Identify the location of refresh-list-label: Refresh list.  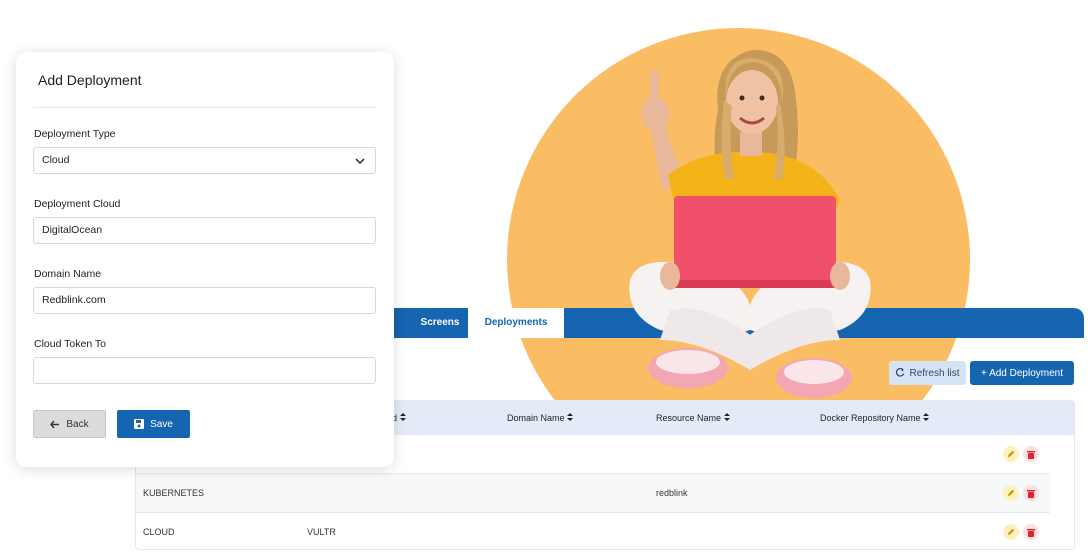
(934, 373).